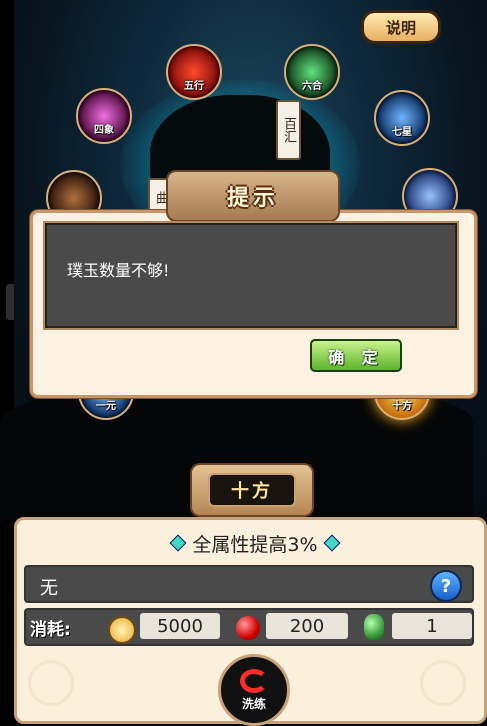 Image resolution: width=487 pixels, height=726 pixels. Describe the element at coordinates (356, 355) in the screenshot. I see `confirm-button: 确 定` at that location.